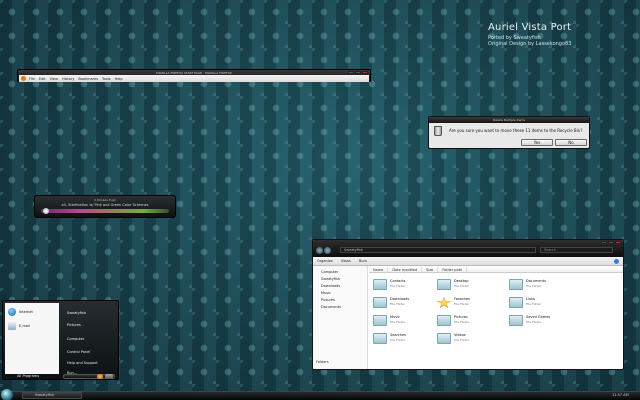 The image size is (640, 400). What do you see at coordinates (530, 44) in the screenshot?
I see `branding-design-credit: Original Design by Lassekongo83` at bounding box center [530, 44].